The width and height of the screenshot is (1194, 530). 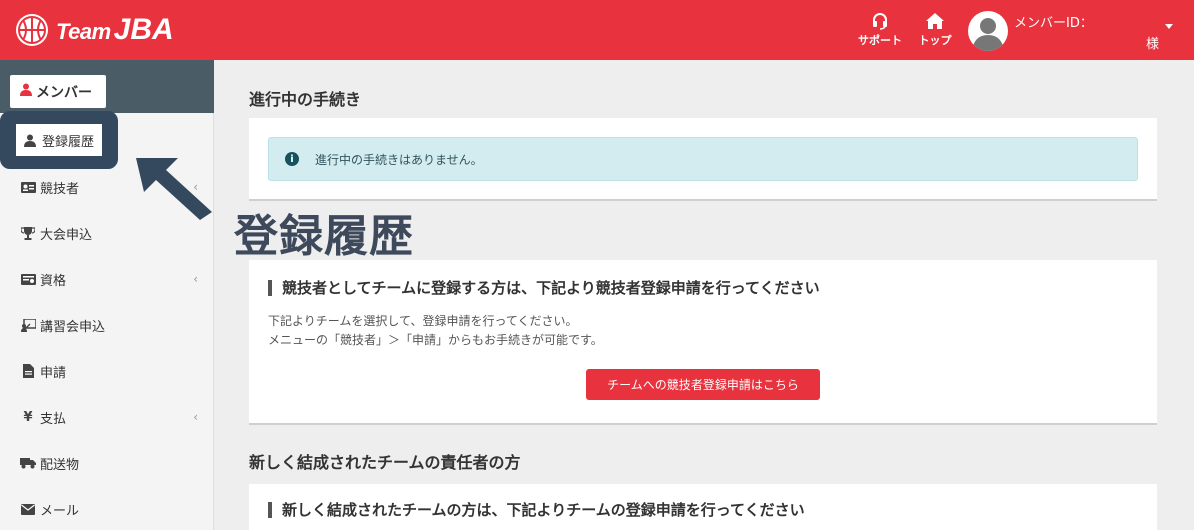 What do you see at coordinates (28, 509) in the screenshot?
I see `envelope-icon` at bounding box center [28, 509].